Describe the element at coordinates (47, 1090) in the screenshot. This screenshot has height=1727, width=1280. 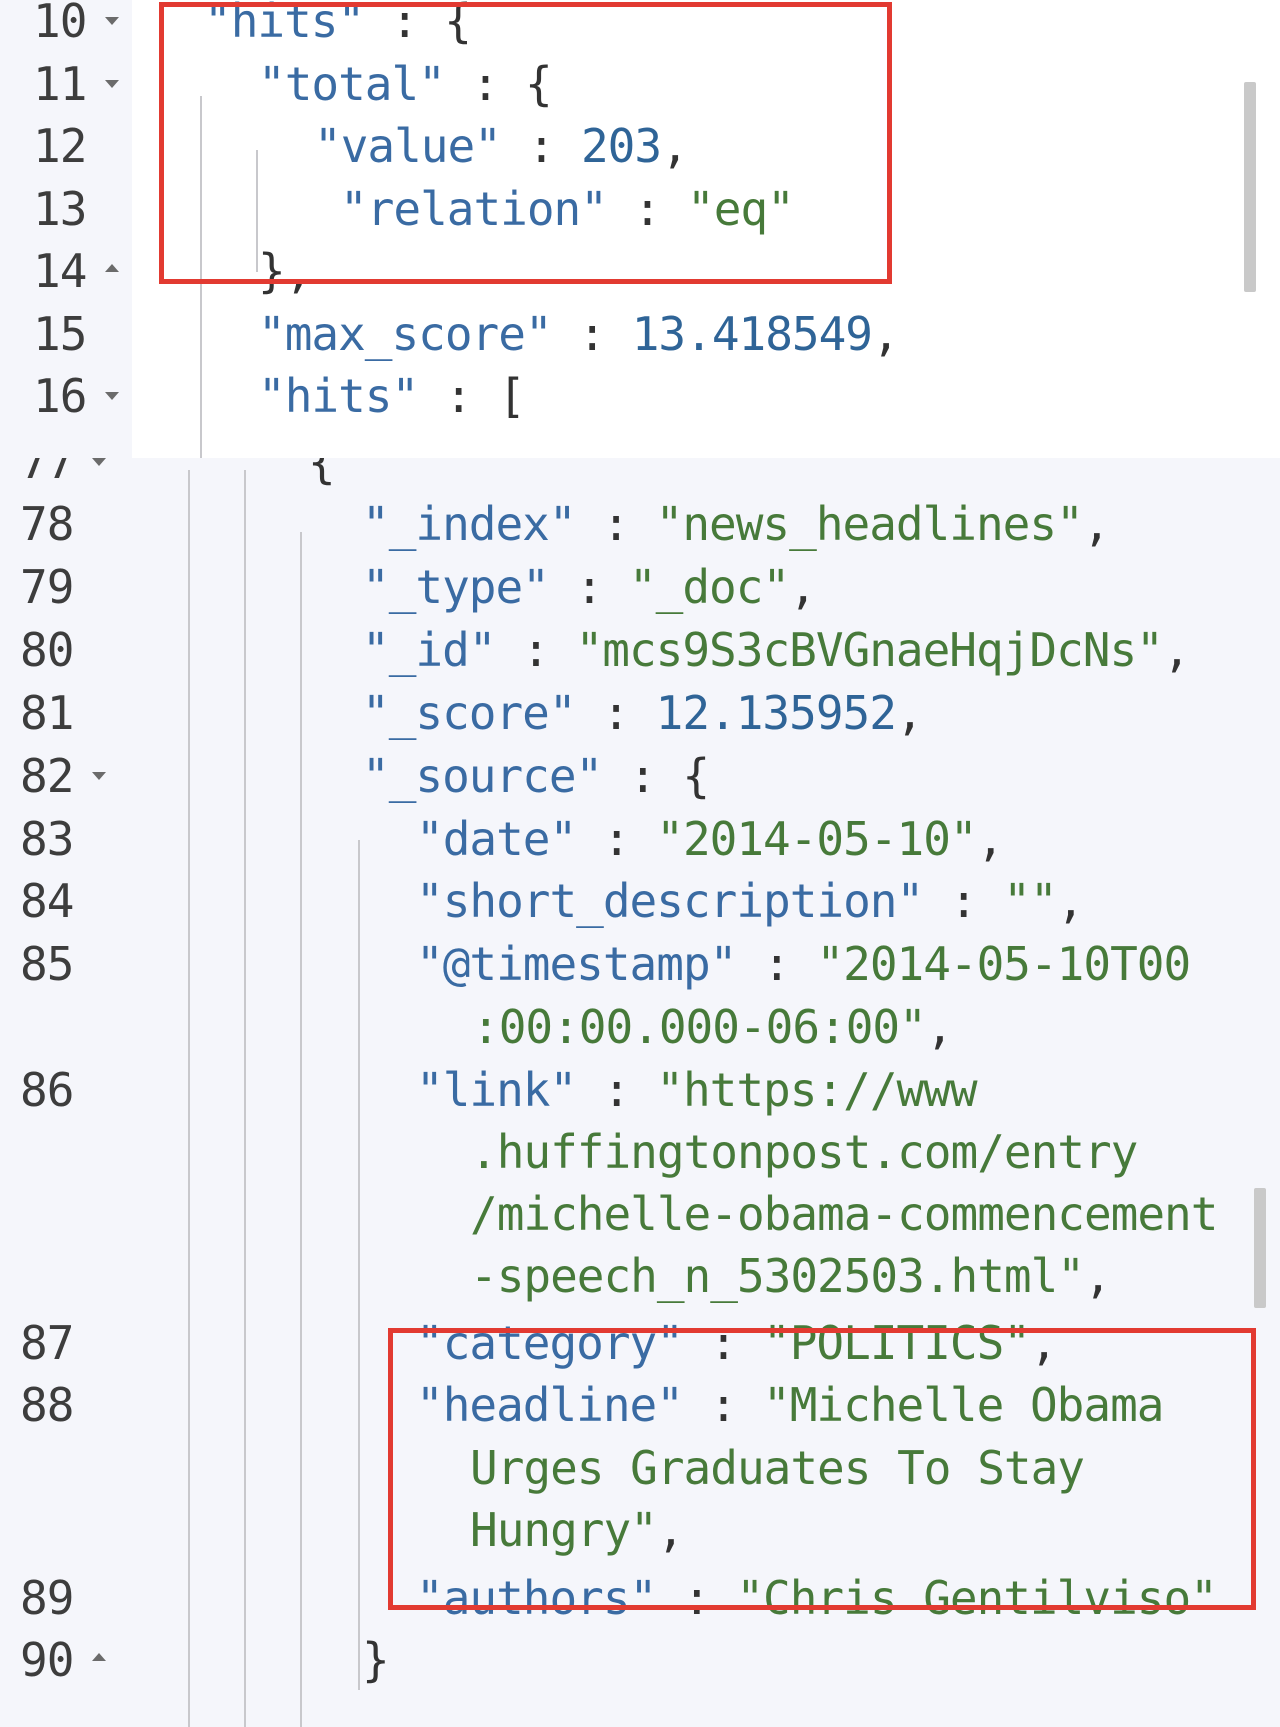
I see `line-number: 86` at that location.